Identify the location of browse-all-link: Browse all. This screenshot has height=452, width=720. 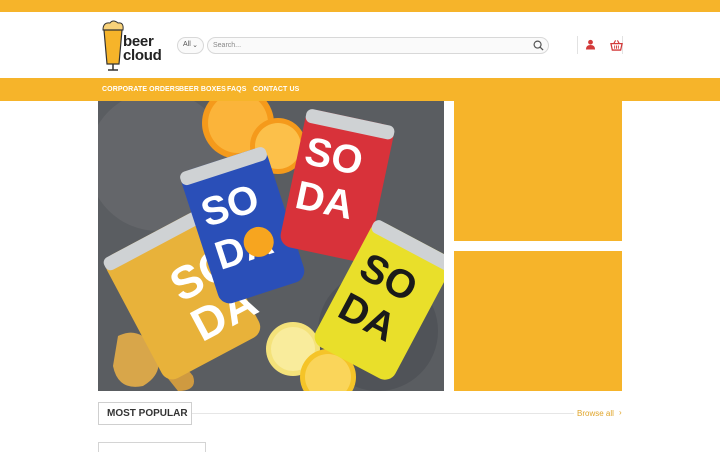
(595, 413).